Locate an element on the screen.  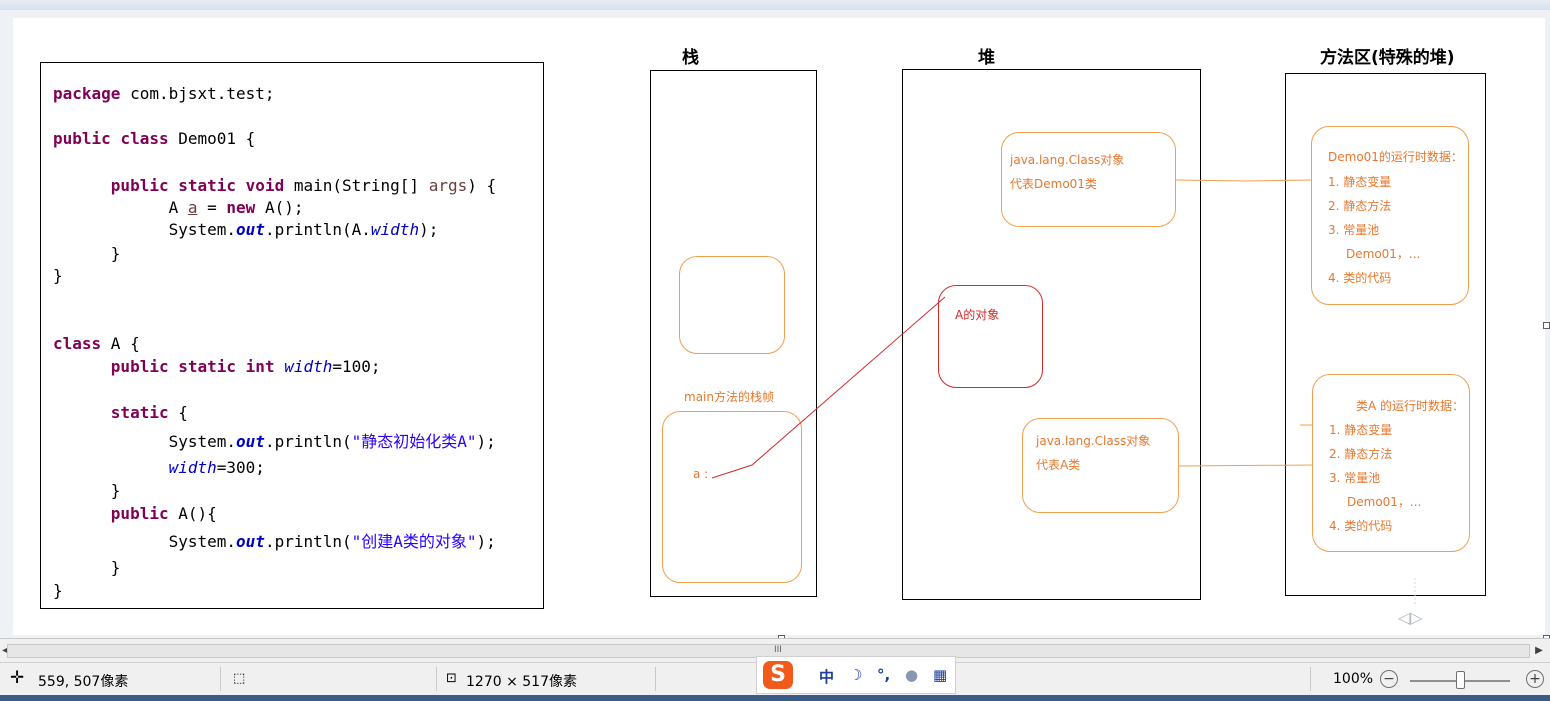
punctuation-icon: °, is located at coordinates (883, 675).